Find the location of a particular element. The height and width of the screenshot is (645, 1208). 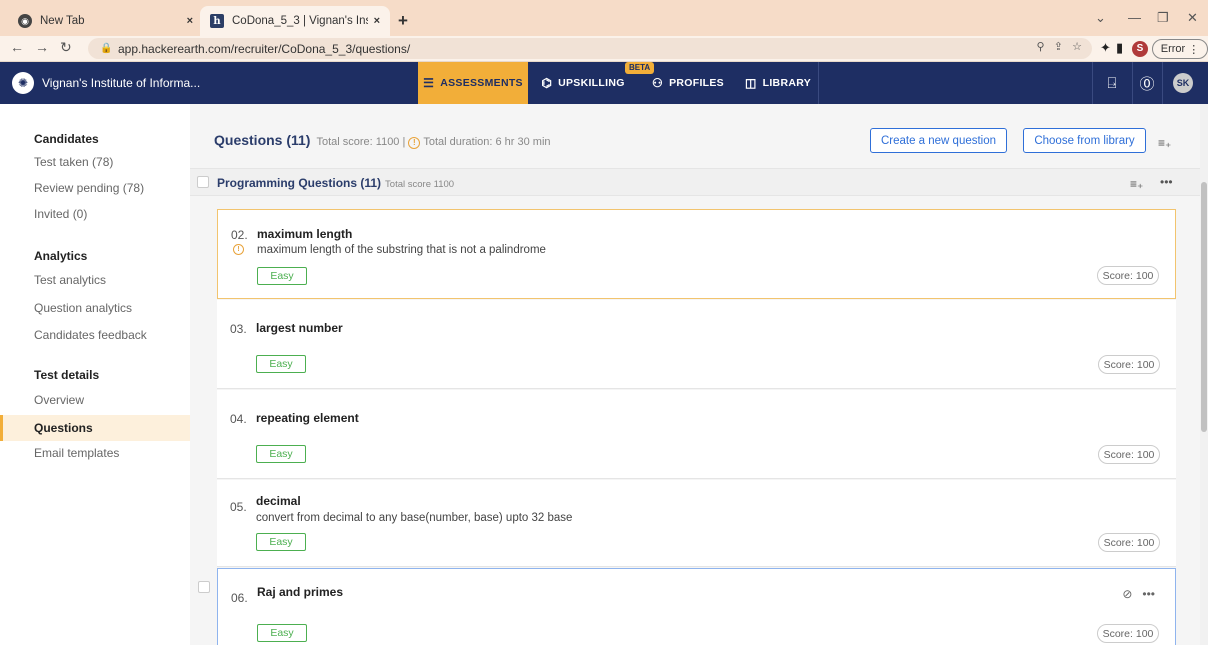

browser-profile-avatar: S is located at coordinates (1140, 49).